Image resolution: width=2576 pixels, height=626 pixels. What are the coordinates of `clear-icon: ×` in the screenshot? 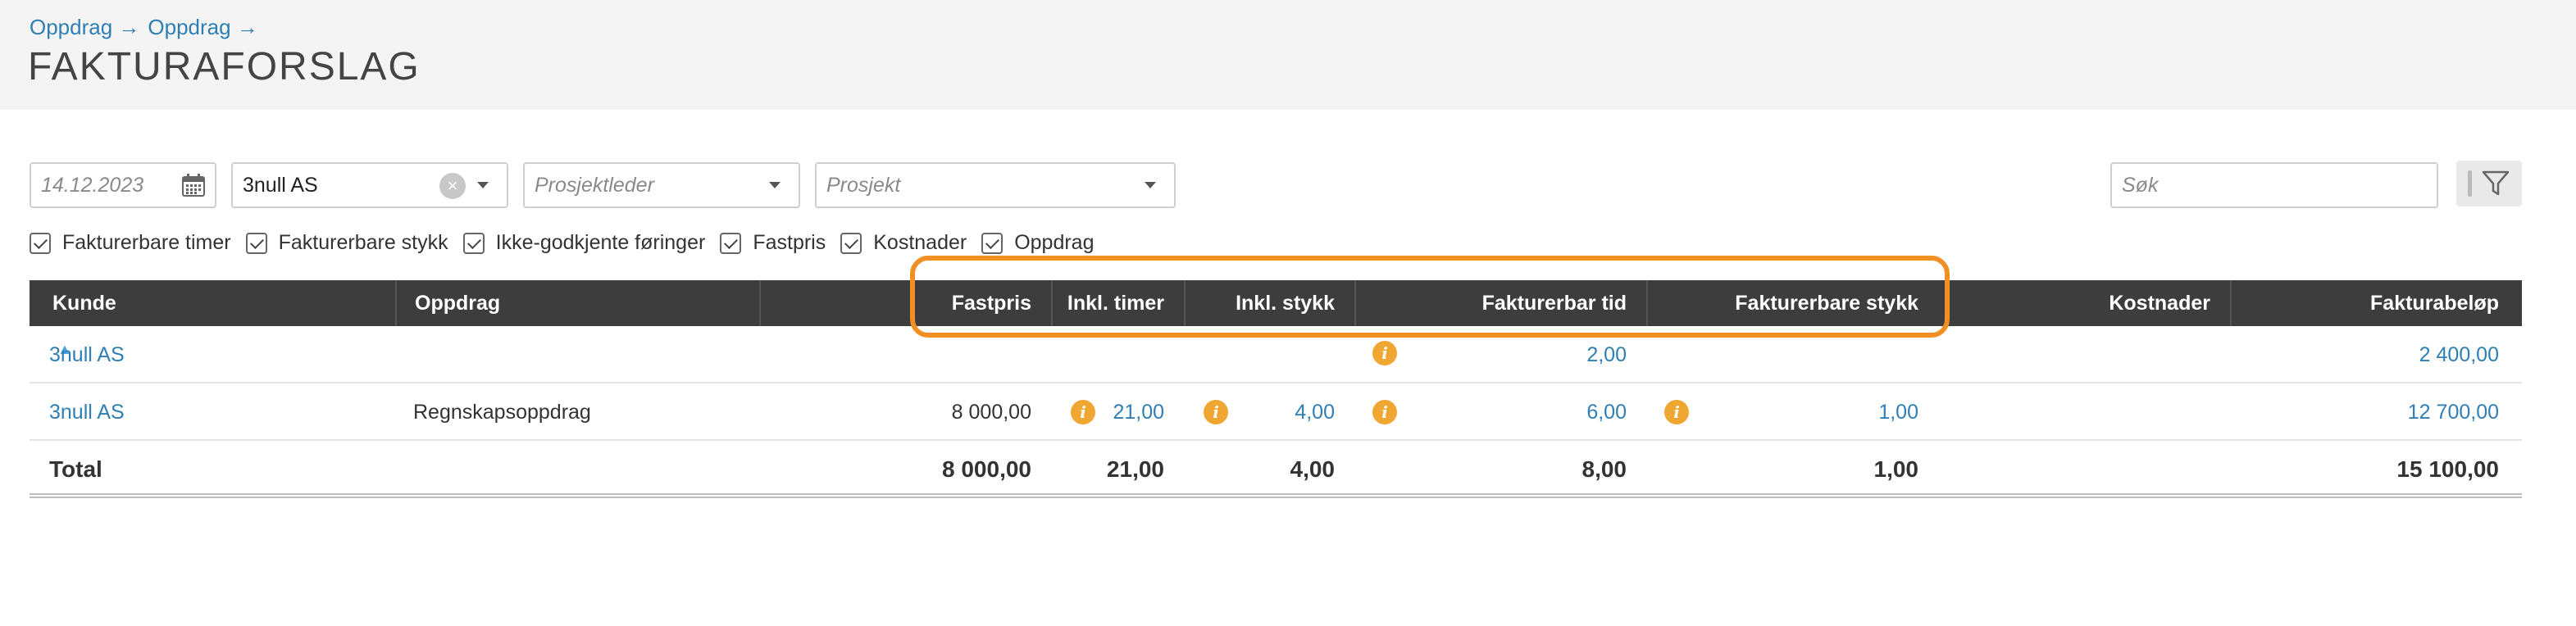 It's located at (453, 186).